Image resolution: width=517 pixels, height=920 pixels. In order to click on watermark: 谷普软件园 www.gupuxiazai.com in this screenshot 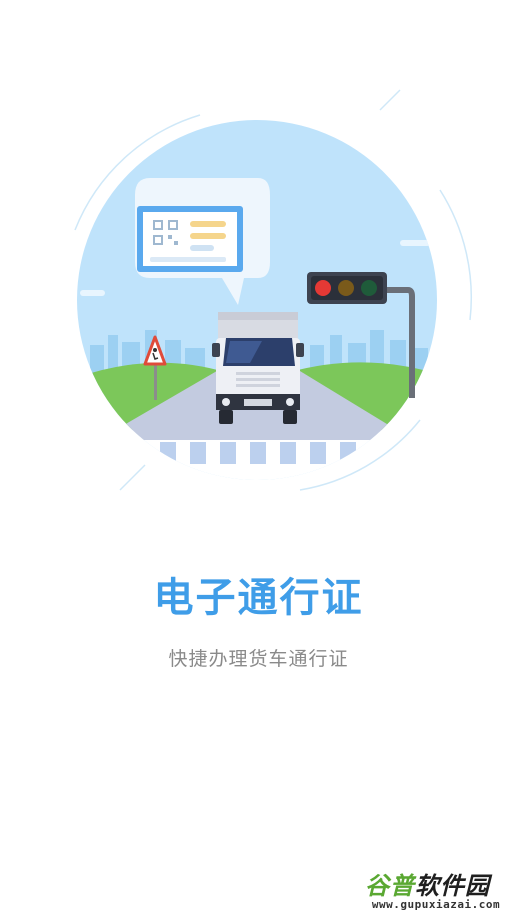, I will do `click(436, 891)`.